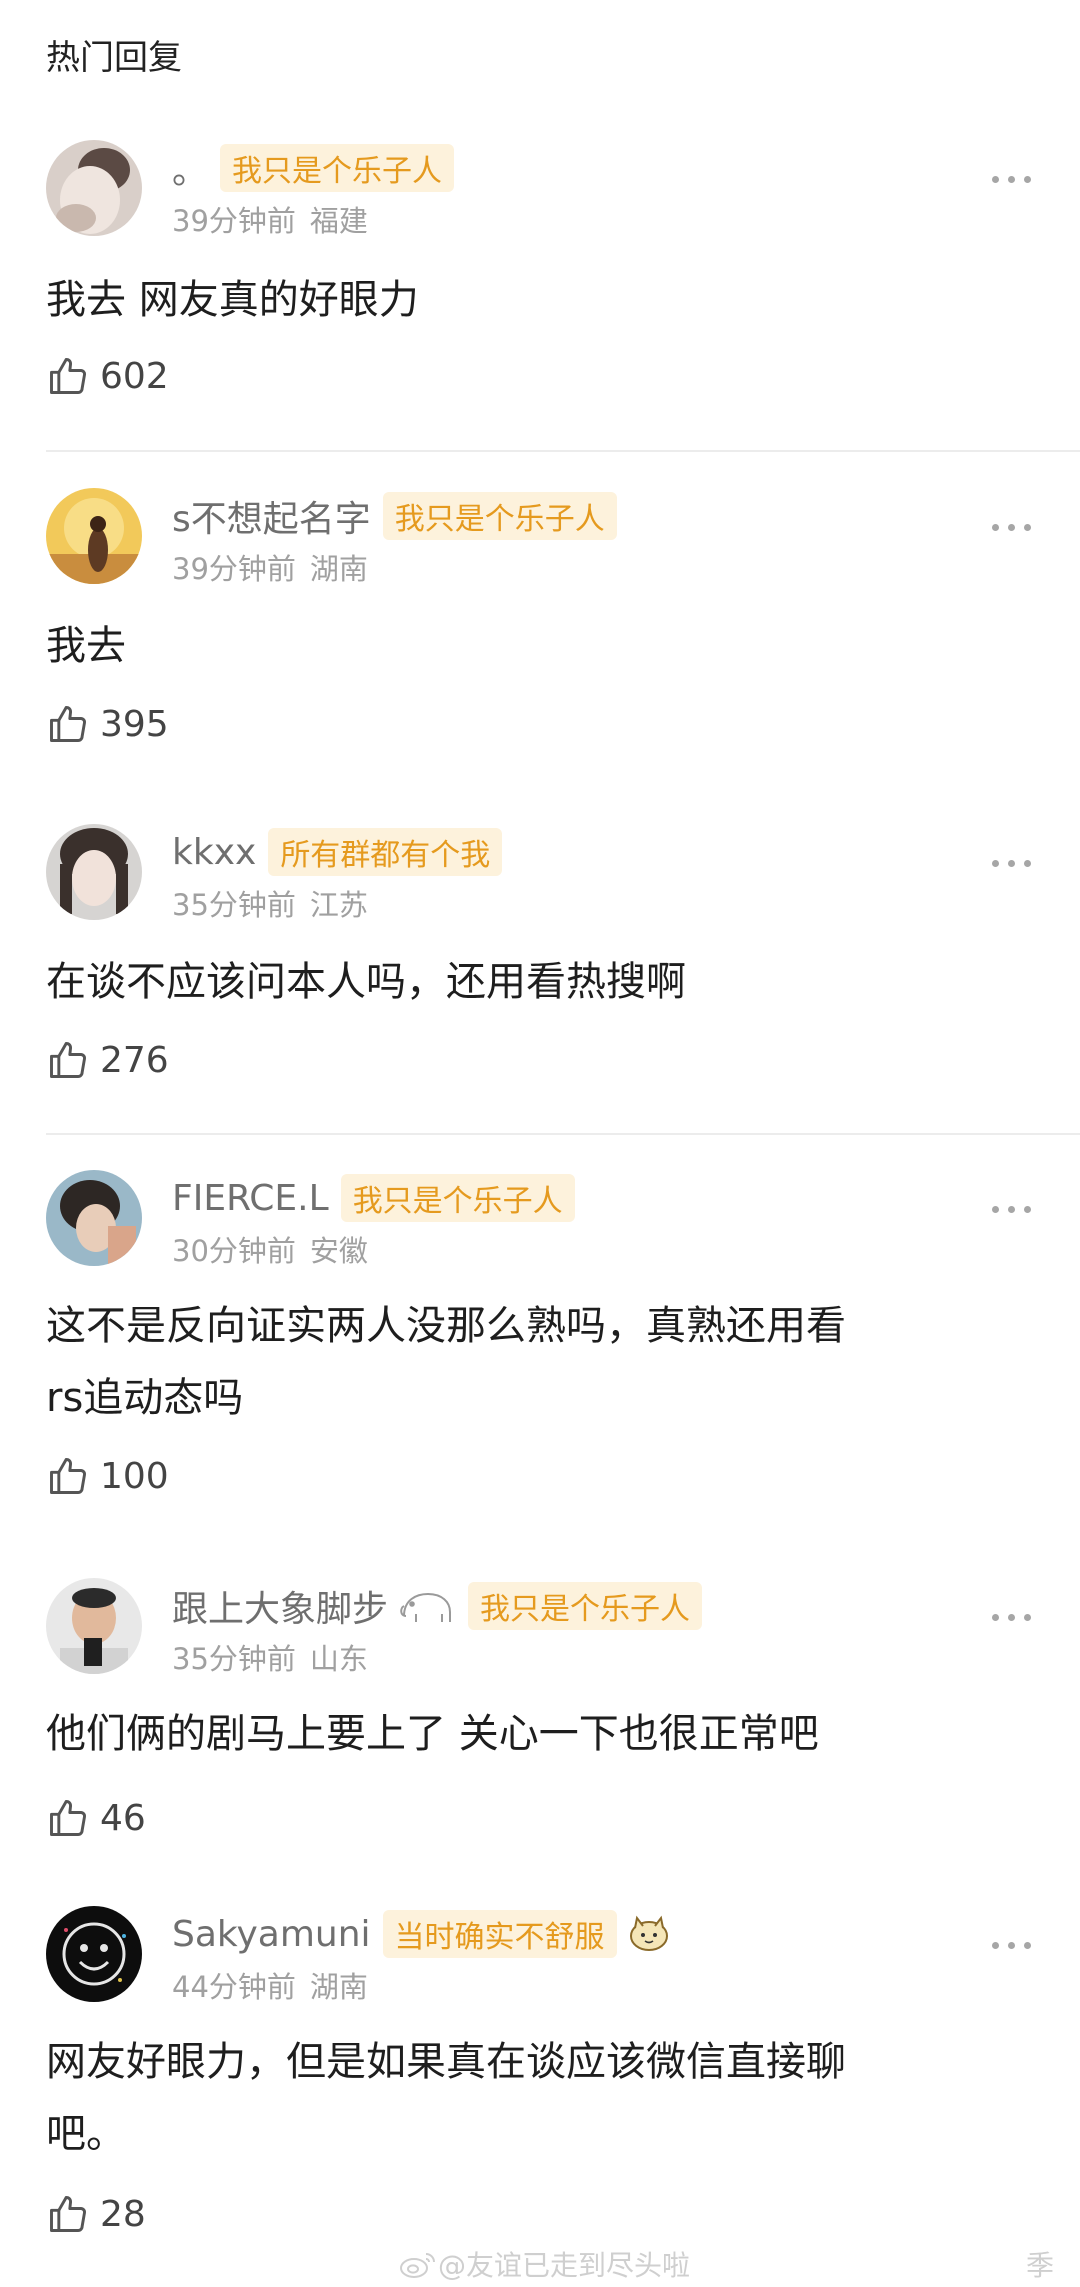 Image resolution: width=1080 pixels, height=2287 pixels. I want to click on comment-location: 安徽, so click(338, 1251).